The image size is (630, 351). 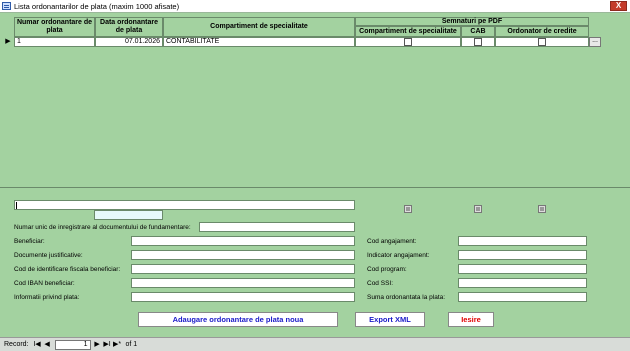 I want to click on next-record-icon: ▶, so click(x=97, y=345).